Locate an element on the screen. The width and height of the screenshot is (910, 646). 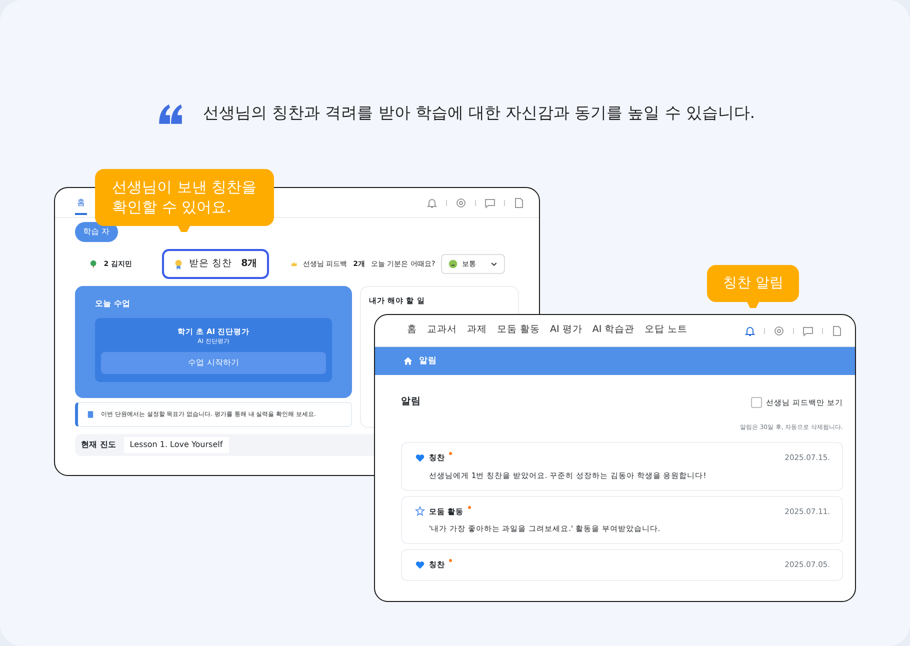
praise-count: 8개 is located at coordinates (249, 263).